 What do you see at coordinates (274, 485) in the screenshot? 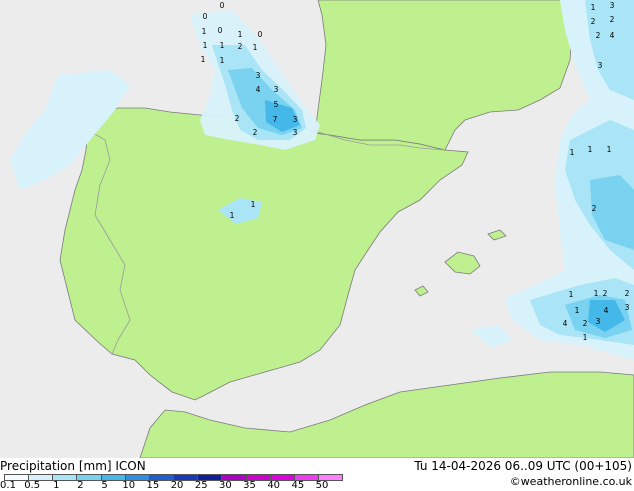
I see `scale-tick-label: 40` at bounding box center [274, 485].